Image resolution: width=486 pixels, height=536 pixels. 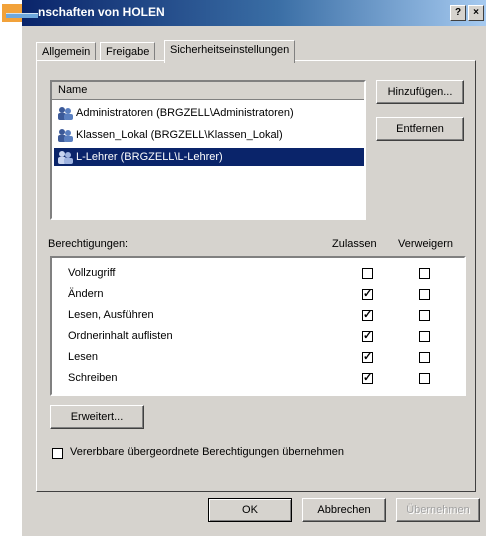 I want to click on permission-row-vollzugriff: Vollzugriff, so click(x=92, y=273).